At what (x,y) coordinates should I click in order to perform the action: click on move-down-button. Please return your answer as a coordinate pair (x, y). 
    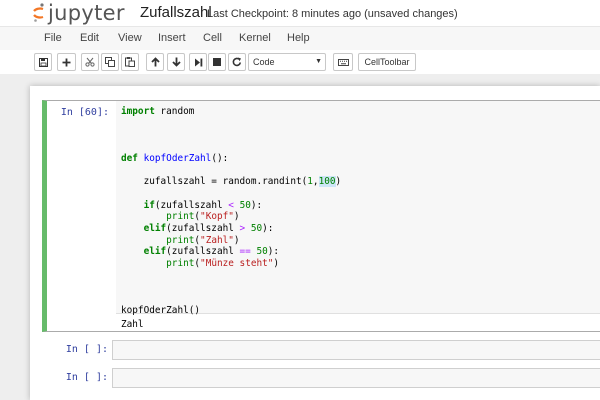
    Looking at the image, I should click on (176, 62).